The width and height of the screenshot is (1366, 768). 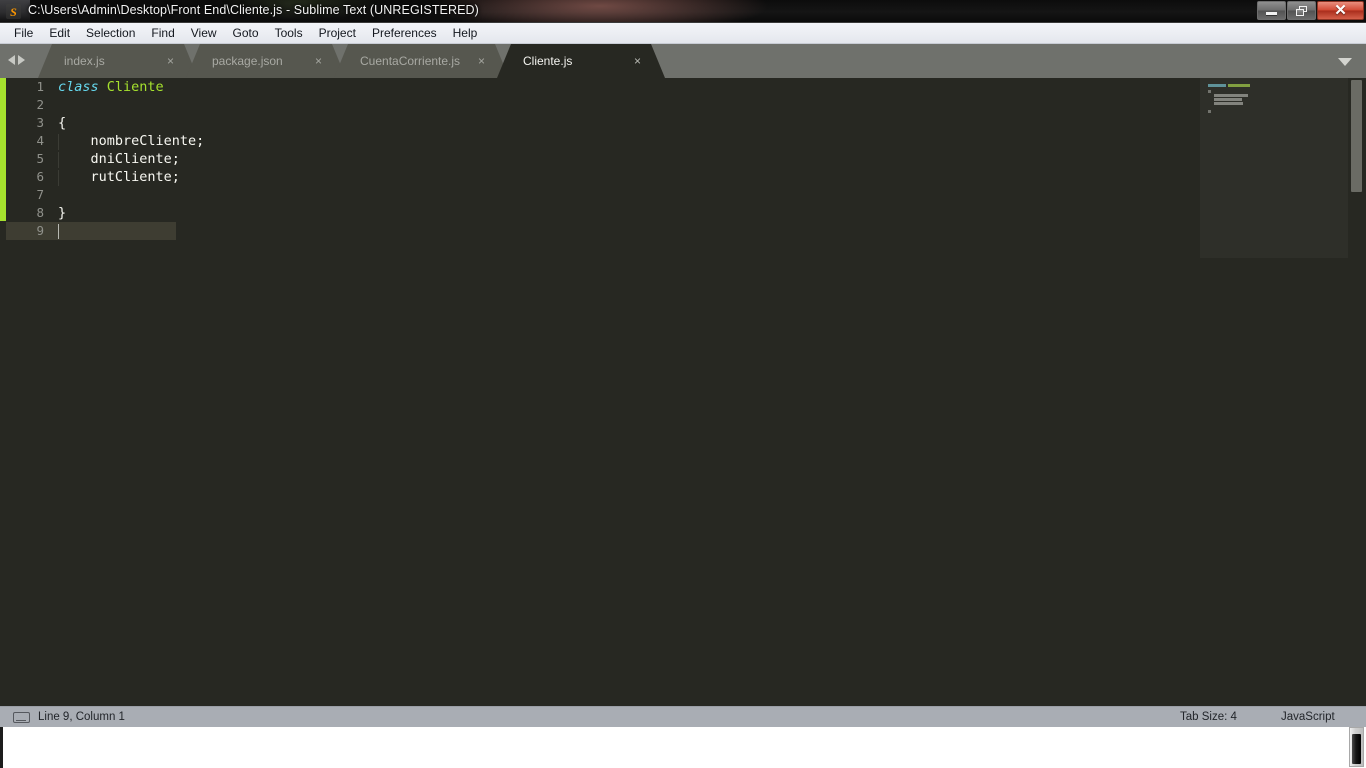 What do you see at coordinates (289, 33) in the screenshot?
I see `menu-item-tools: Tools` at bounding box center [289, 33].